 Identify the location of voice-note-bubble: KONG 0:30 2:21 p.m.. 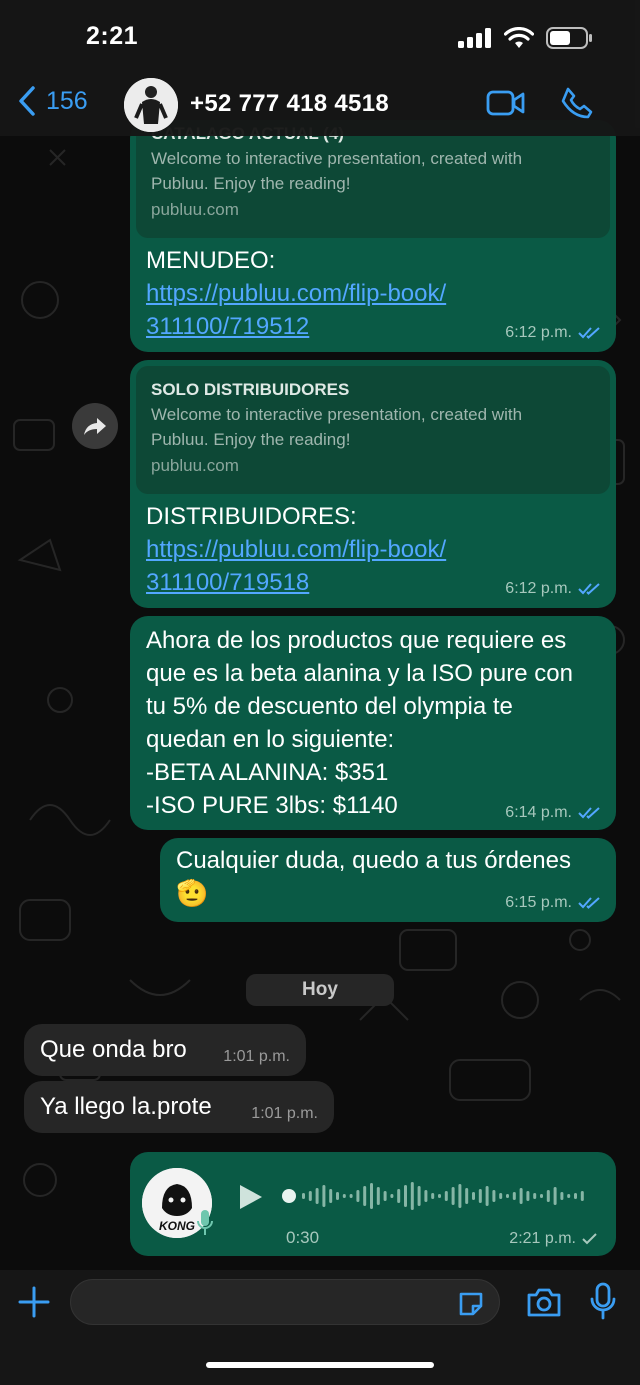
(373, 1204).